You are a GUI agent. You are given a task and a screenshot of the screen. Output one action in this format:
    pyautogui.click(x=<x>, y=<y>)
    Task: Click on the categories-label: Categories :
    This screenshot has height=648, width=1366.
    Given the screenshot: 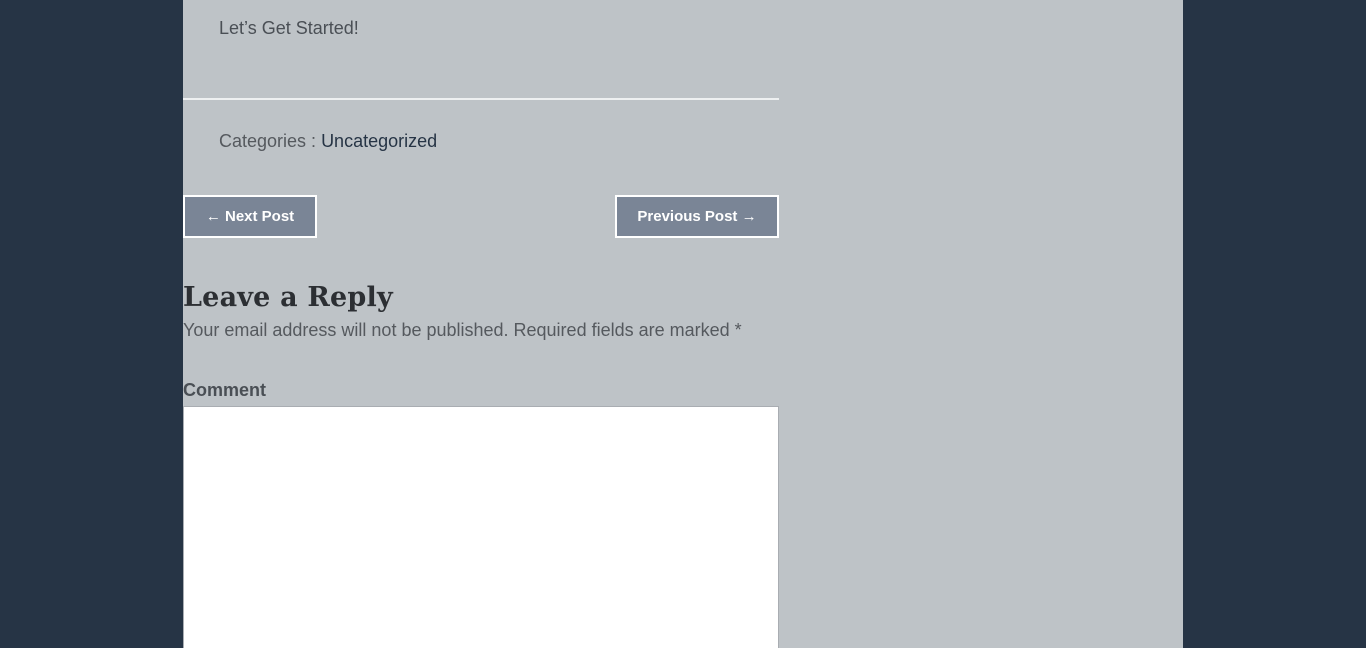 What is the action you would take?
    pyautogui.click(x=270, y=141)
    